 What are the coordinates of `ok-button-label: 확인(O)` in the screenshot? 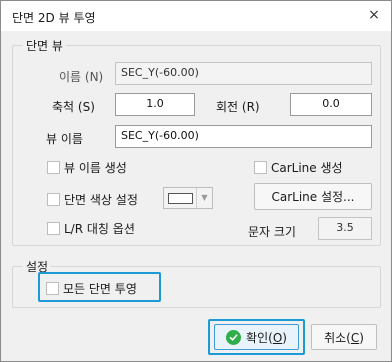 It's located at (266, 337).